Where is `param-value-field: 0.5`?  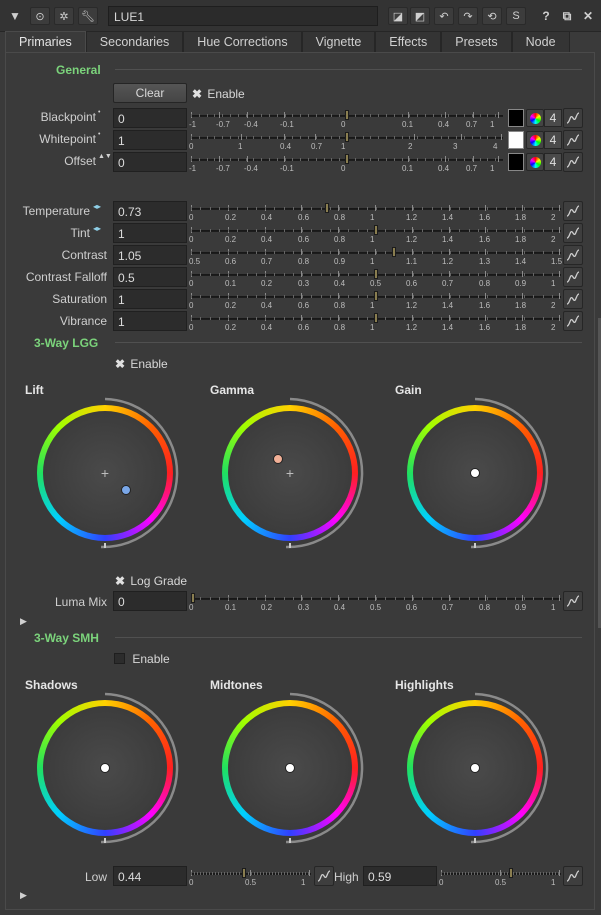
param-value-field: 0.5 is located at coordinates (150, 277).